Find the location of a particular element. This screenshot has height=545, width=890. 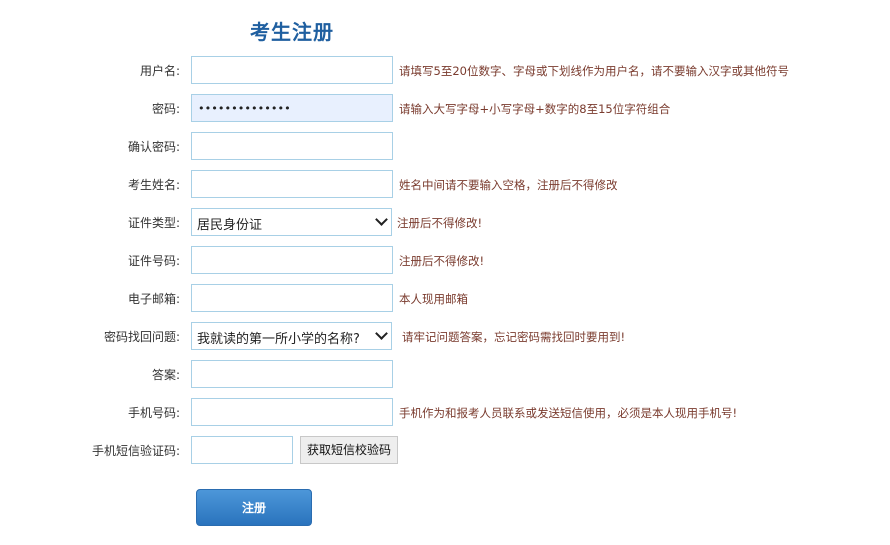

id-number-hint: 注册后不得修改! is located at coordinates (442, 261).